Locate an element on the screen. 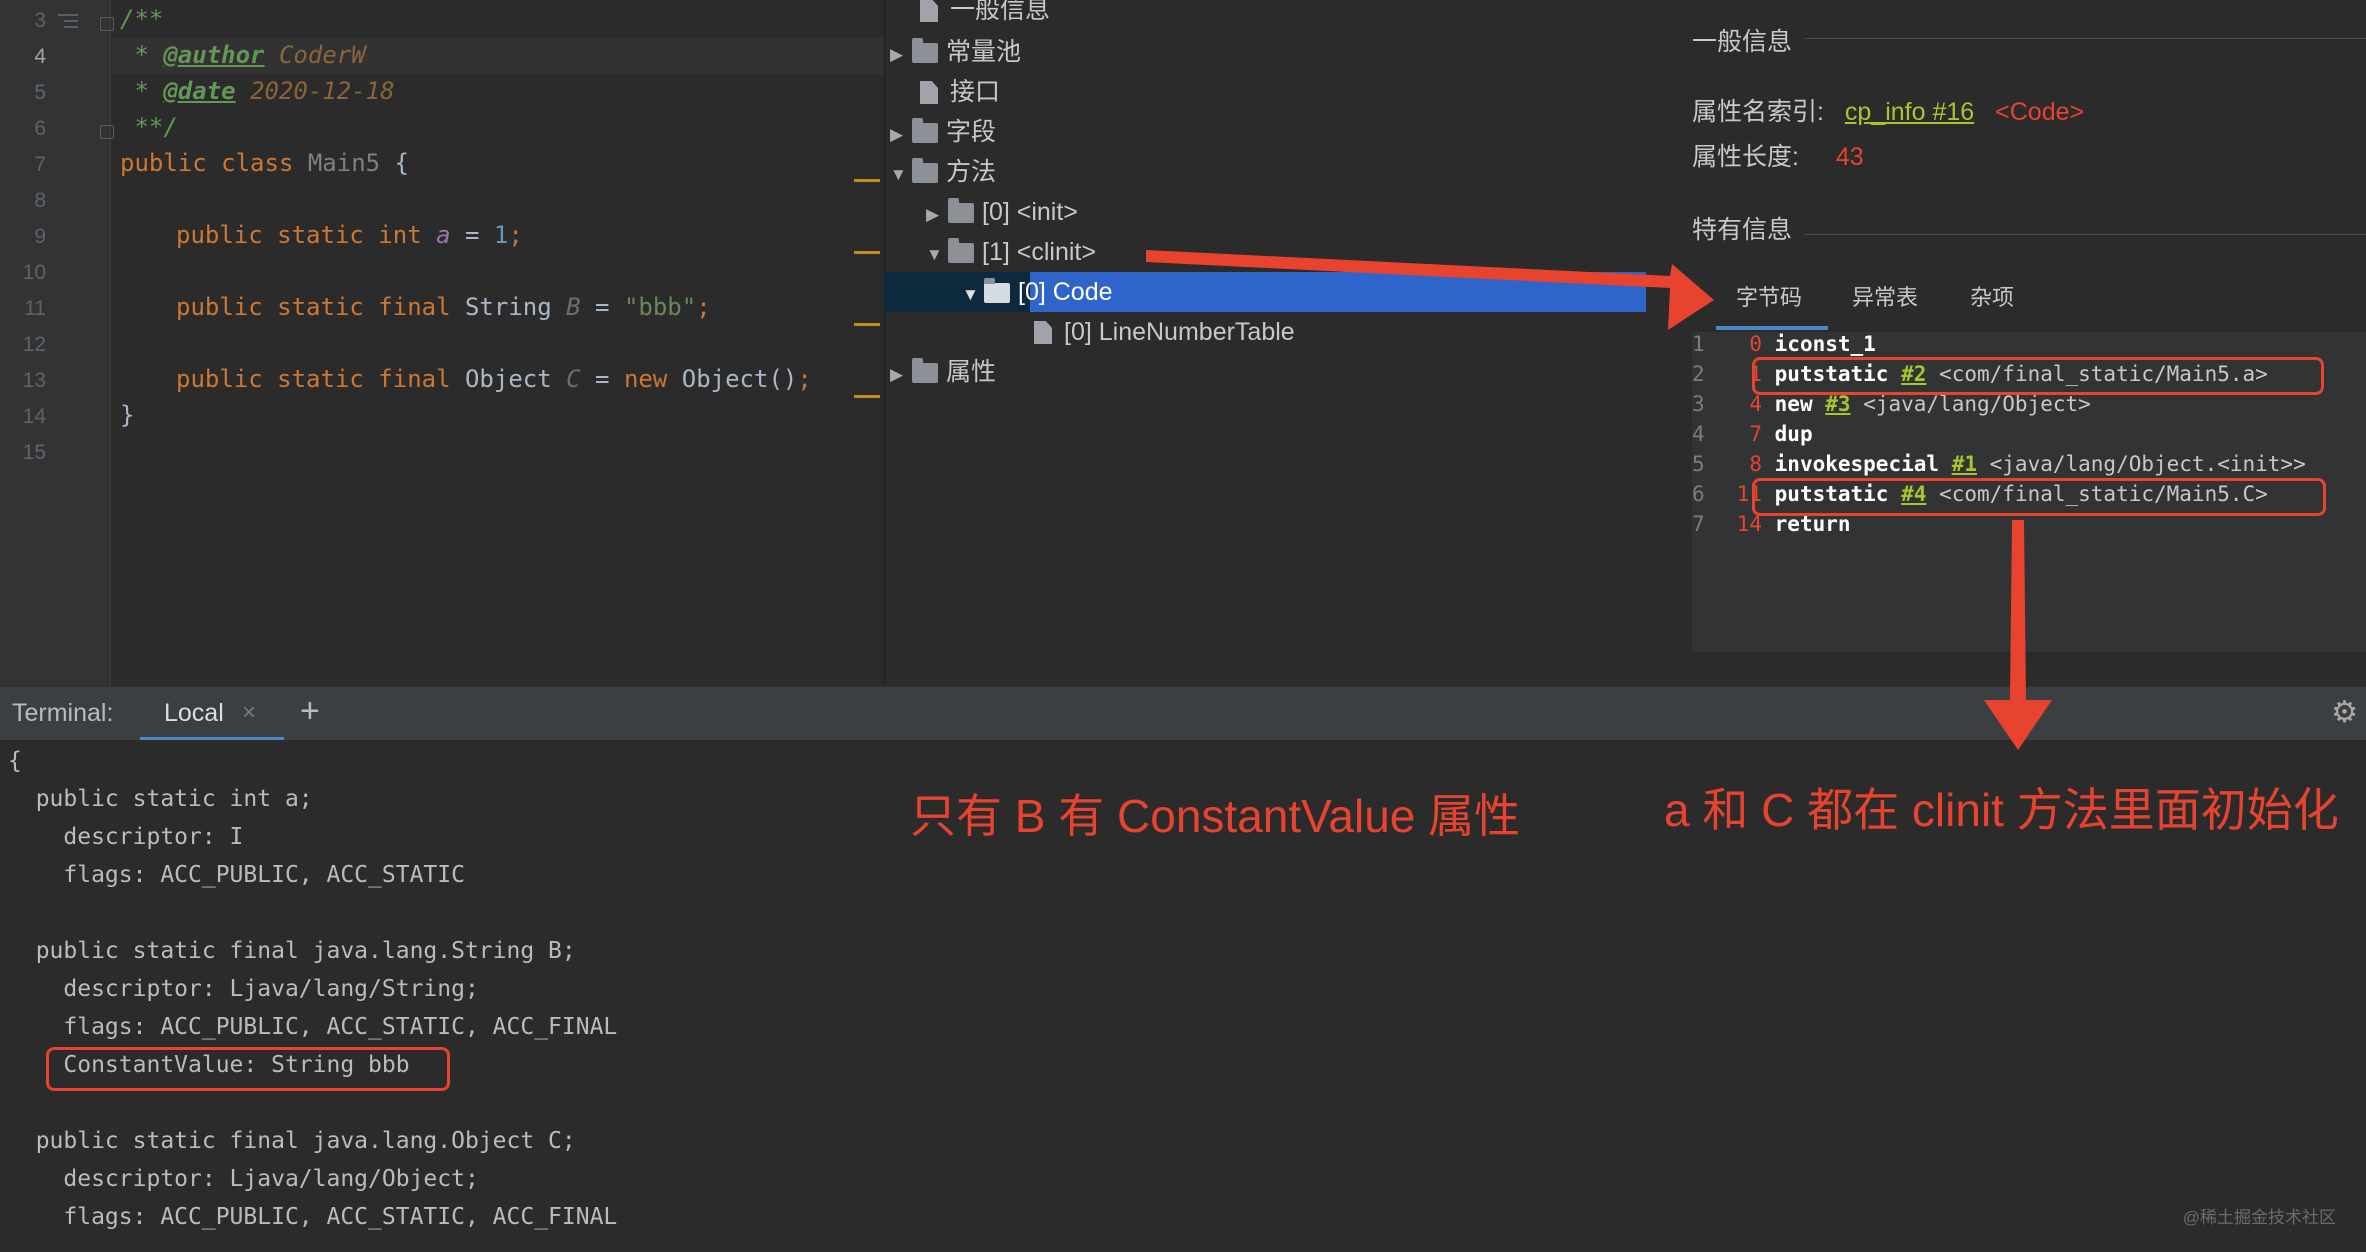  selected-item-highlight is located at coordinates (1338, 292).